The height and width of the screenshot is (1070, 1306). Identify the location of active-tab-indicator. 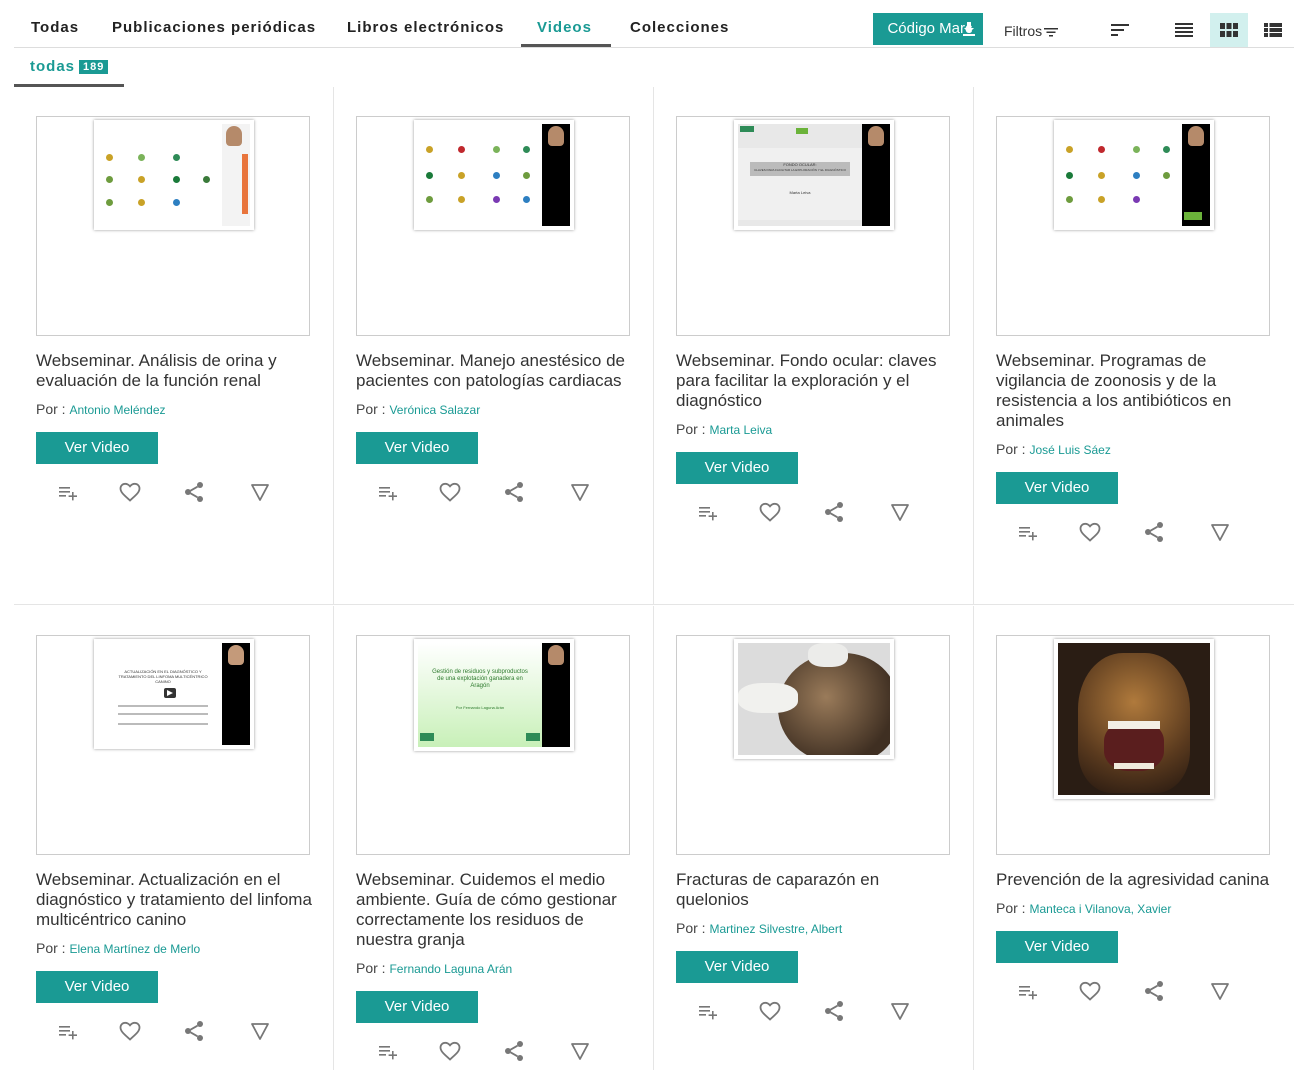
(566, 45).